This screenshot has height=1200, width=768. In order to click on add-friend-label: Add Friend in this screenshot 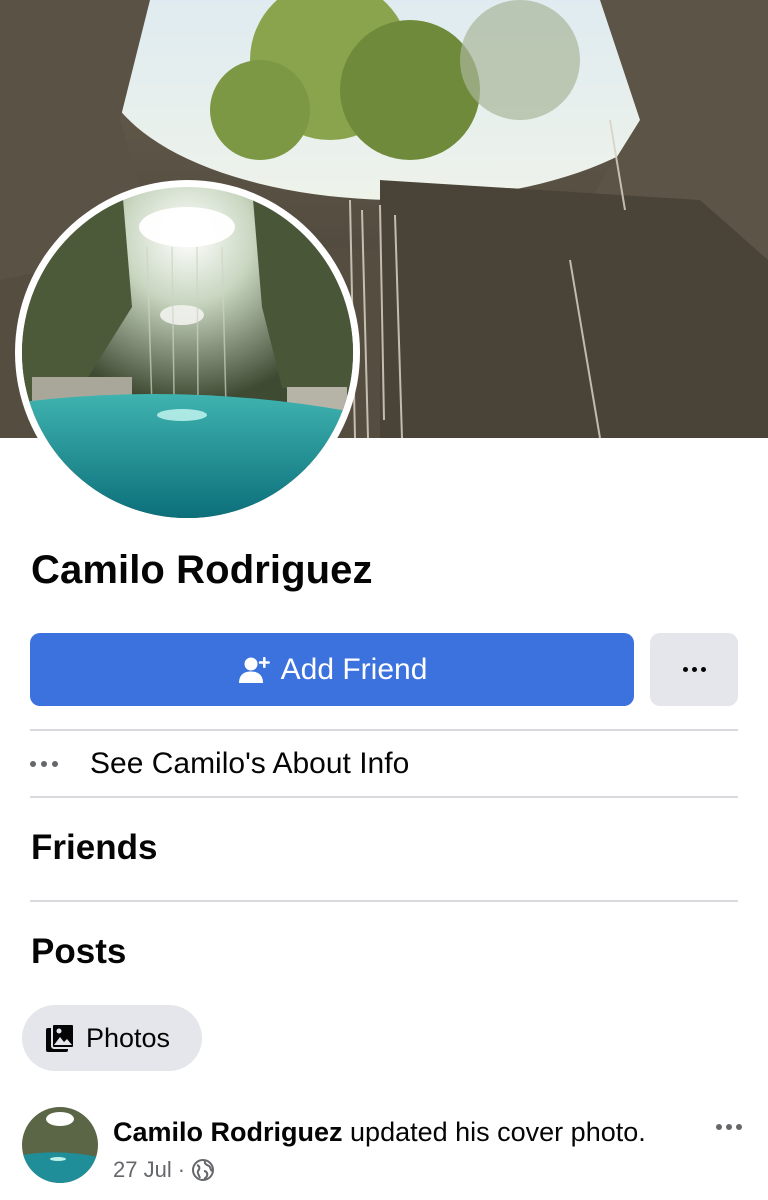, I will do `click(354, 669)`.